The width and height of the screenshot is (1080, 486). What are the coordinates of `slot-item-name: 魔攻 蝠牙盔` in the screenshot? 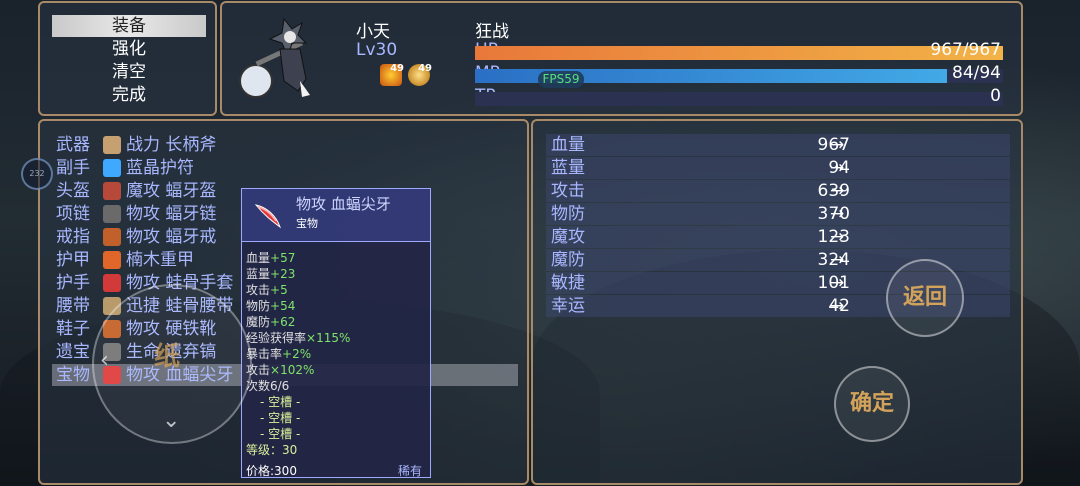 It's located at (171, 191).